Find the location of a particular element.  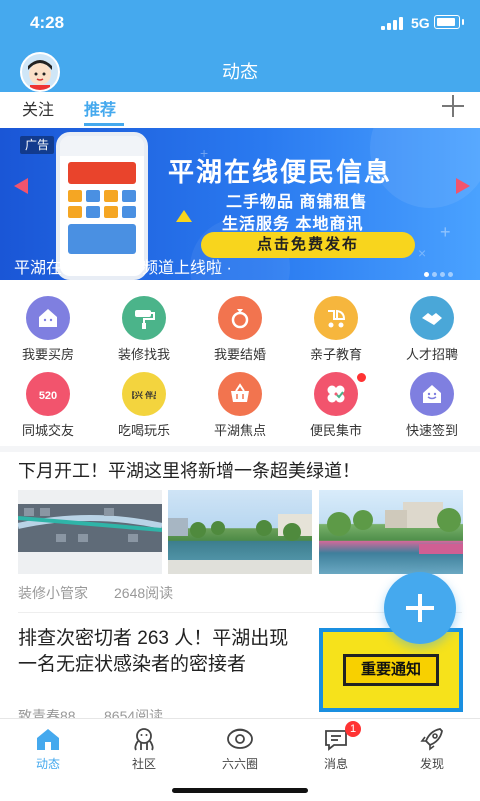

article-thumbnail-notice: 重要通知 is located at coordinates (391, 670).